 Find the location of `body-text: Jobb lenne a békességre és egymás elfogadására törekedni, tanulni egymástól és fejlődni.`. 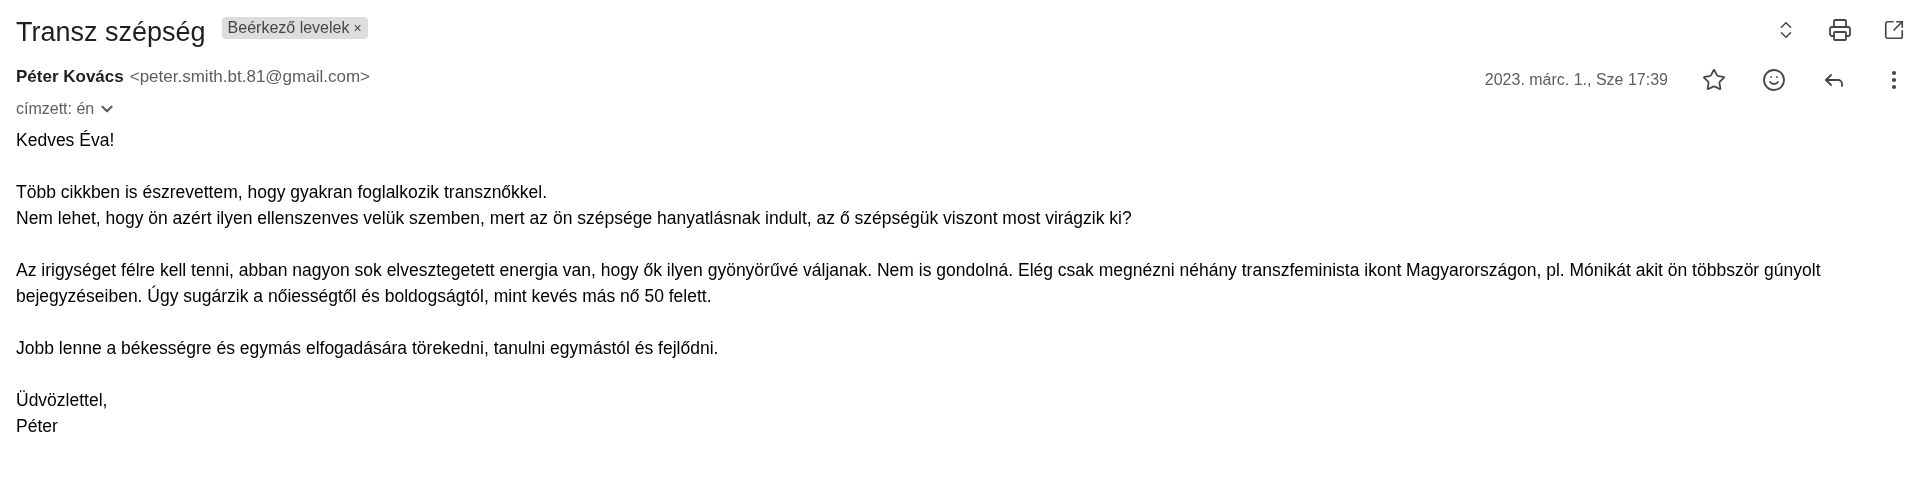

body-text: Jobb lenne a békességre és egymás elfogadására törekedni, tanulni egymástól és fejlődni. is located at coordinates (368, 348).